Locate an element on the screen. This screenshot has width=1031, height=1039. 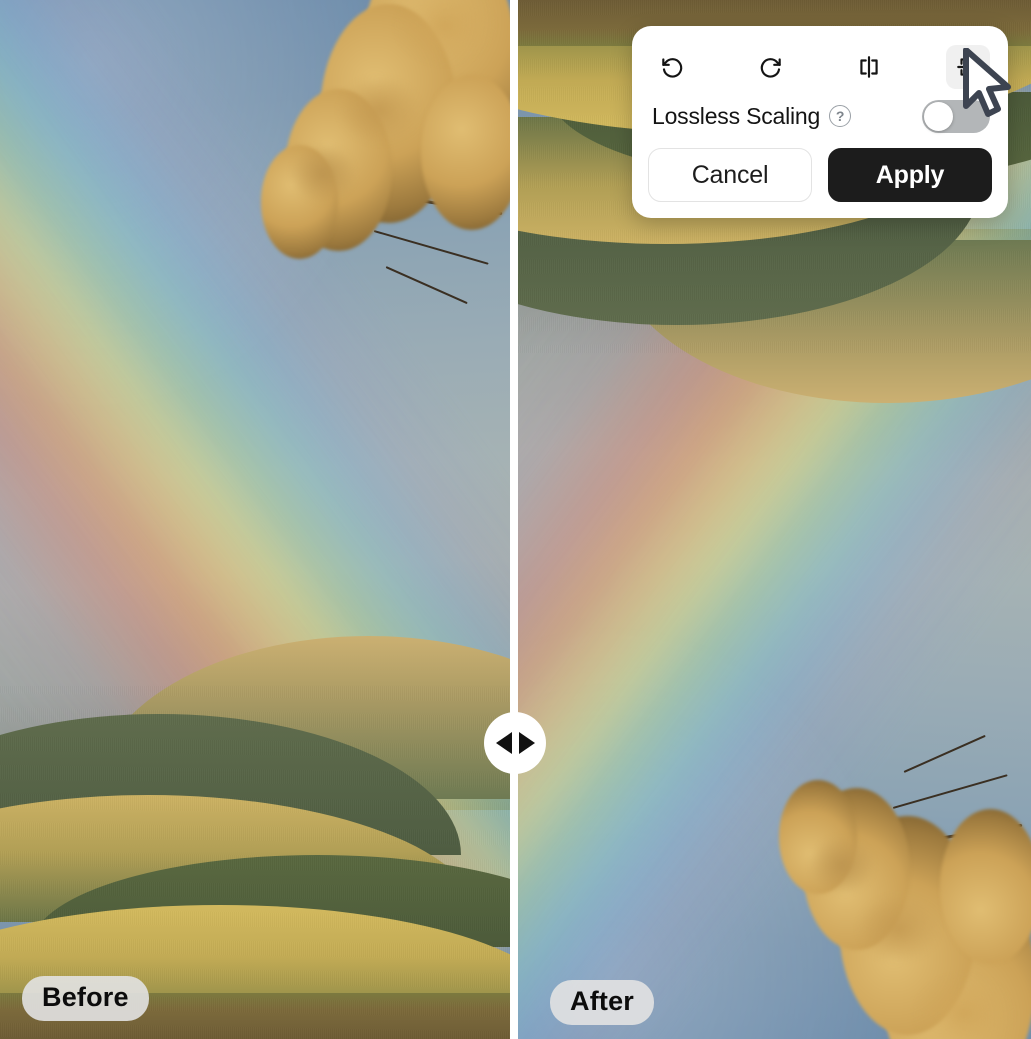
help-circle-icon: ? is located at coordinates (840, 116).